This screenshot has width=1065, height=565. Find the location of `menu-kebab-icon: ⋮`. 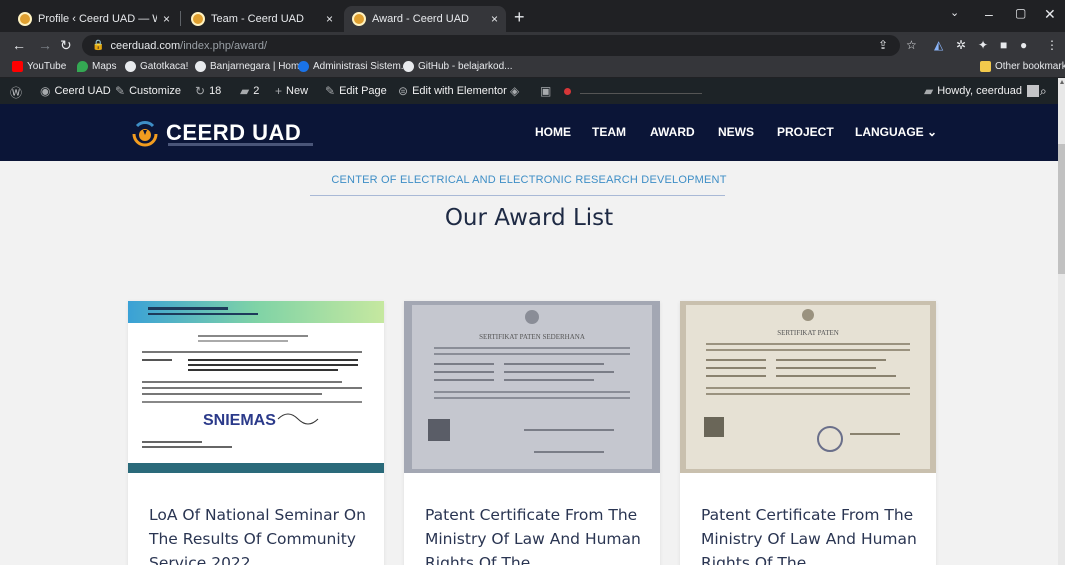

menu-kebab-icon: ⋮ is located at coordinates (1052, 45).